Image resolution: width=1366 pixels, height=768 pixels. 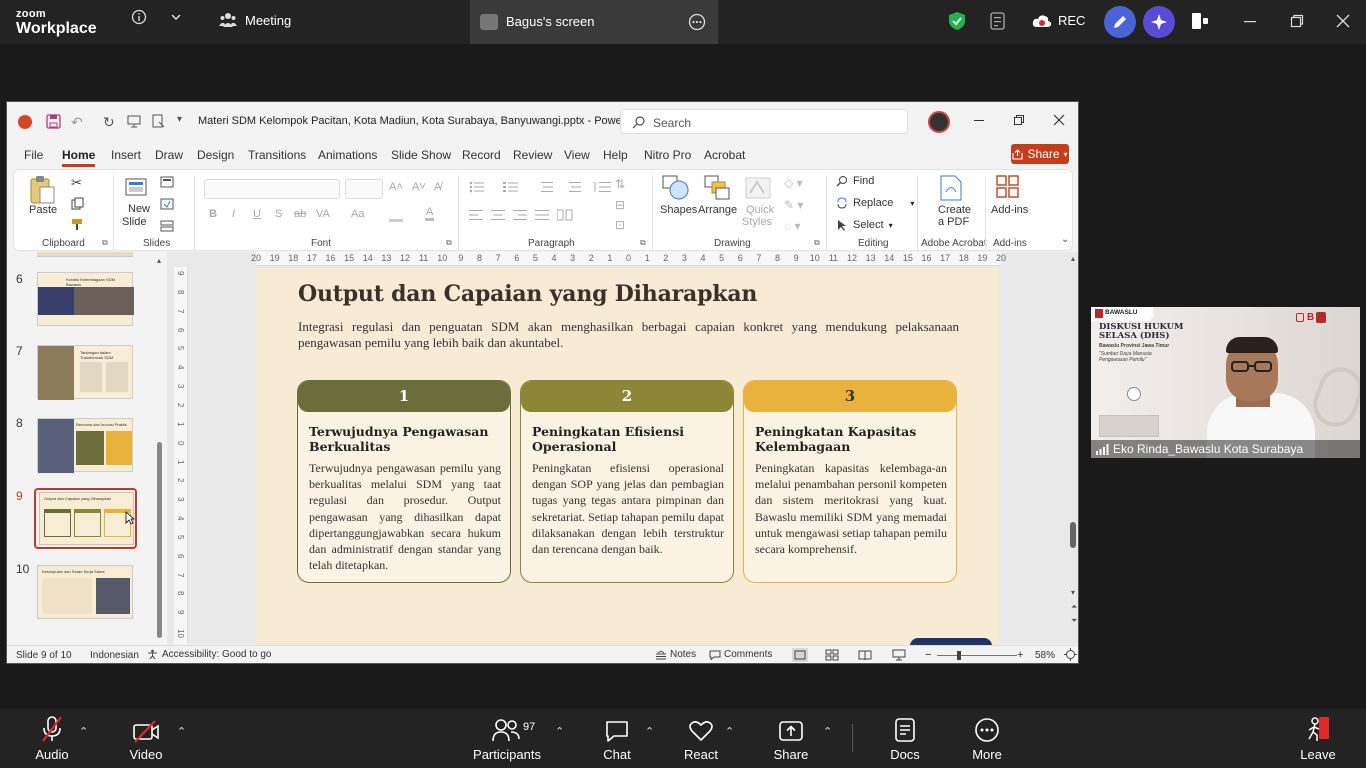 I want to click on copy-icon, so click(x=77, y=205).